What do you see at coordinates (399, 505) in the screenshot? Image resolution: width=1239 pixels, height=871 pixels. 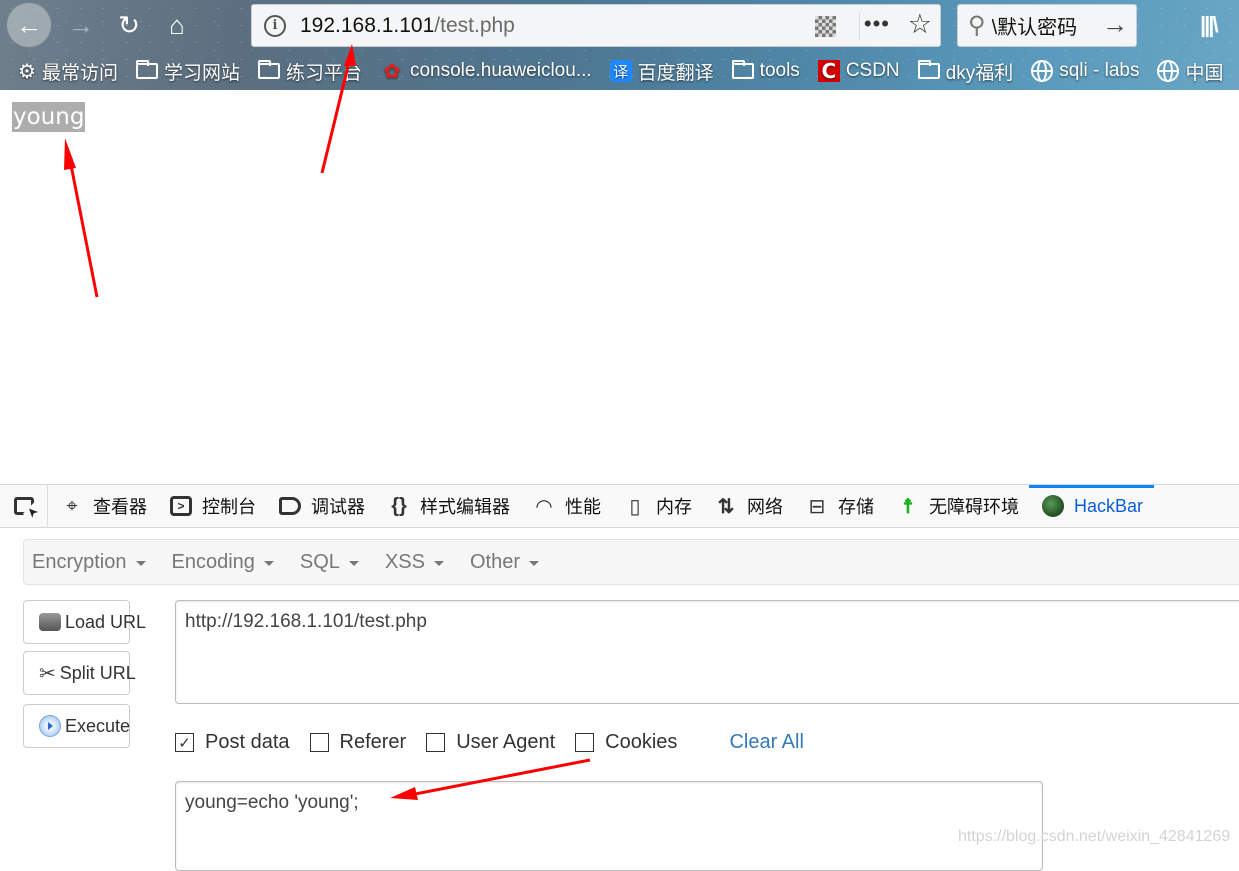 I see `braces-icon: {}` at bounding box center [399, 505].